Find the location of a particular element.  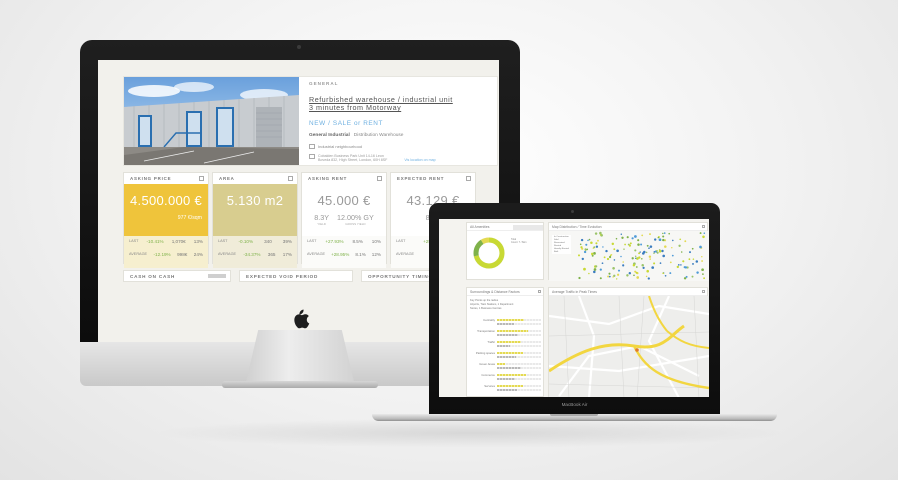

card-title: ASKING PRICE is located at coordinates (166, 178).